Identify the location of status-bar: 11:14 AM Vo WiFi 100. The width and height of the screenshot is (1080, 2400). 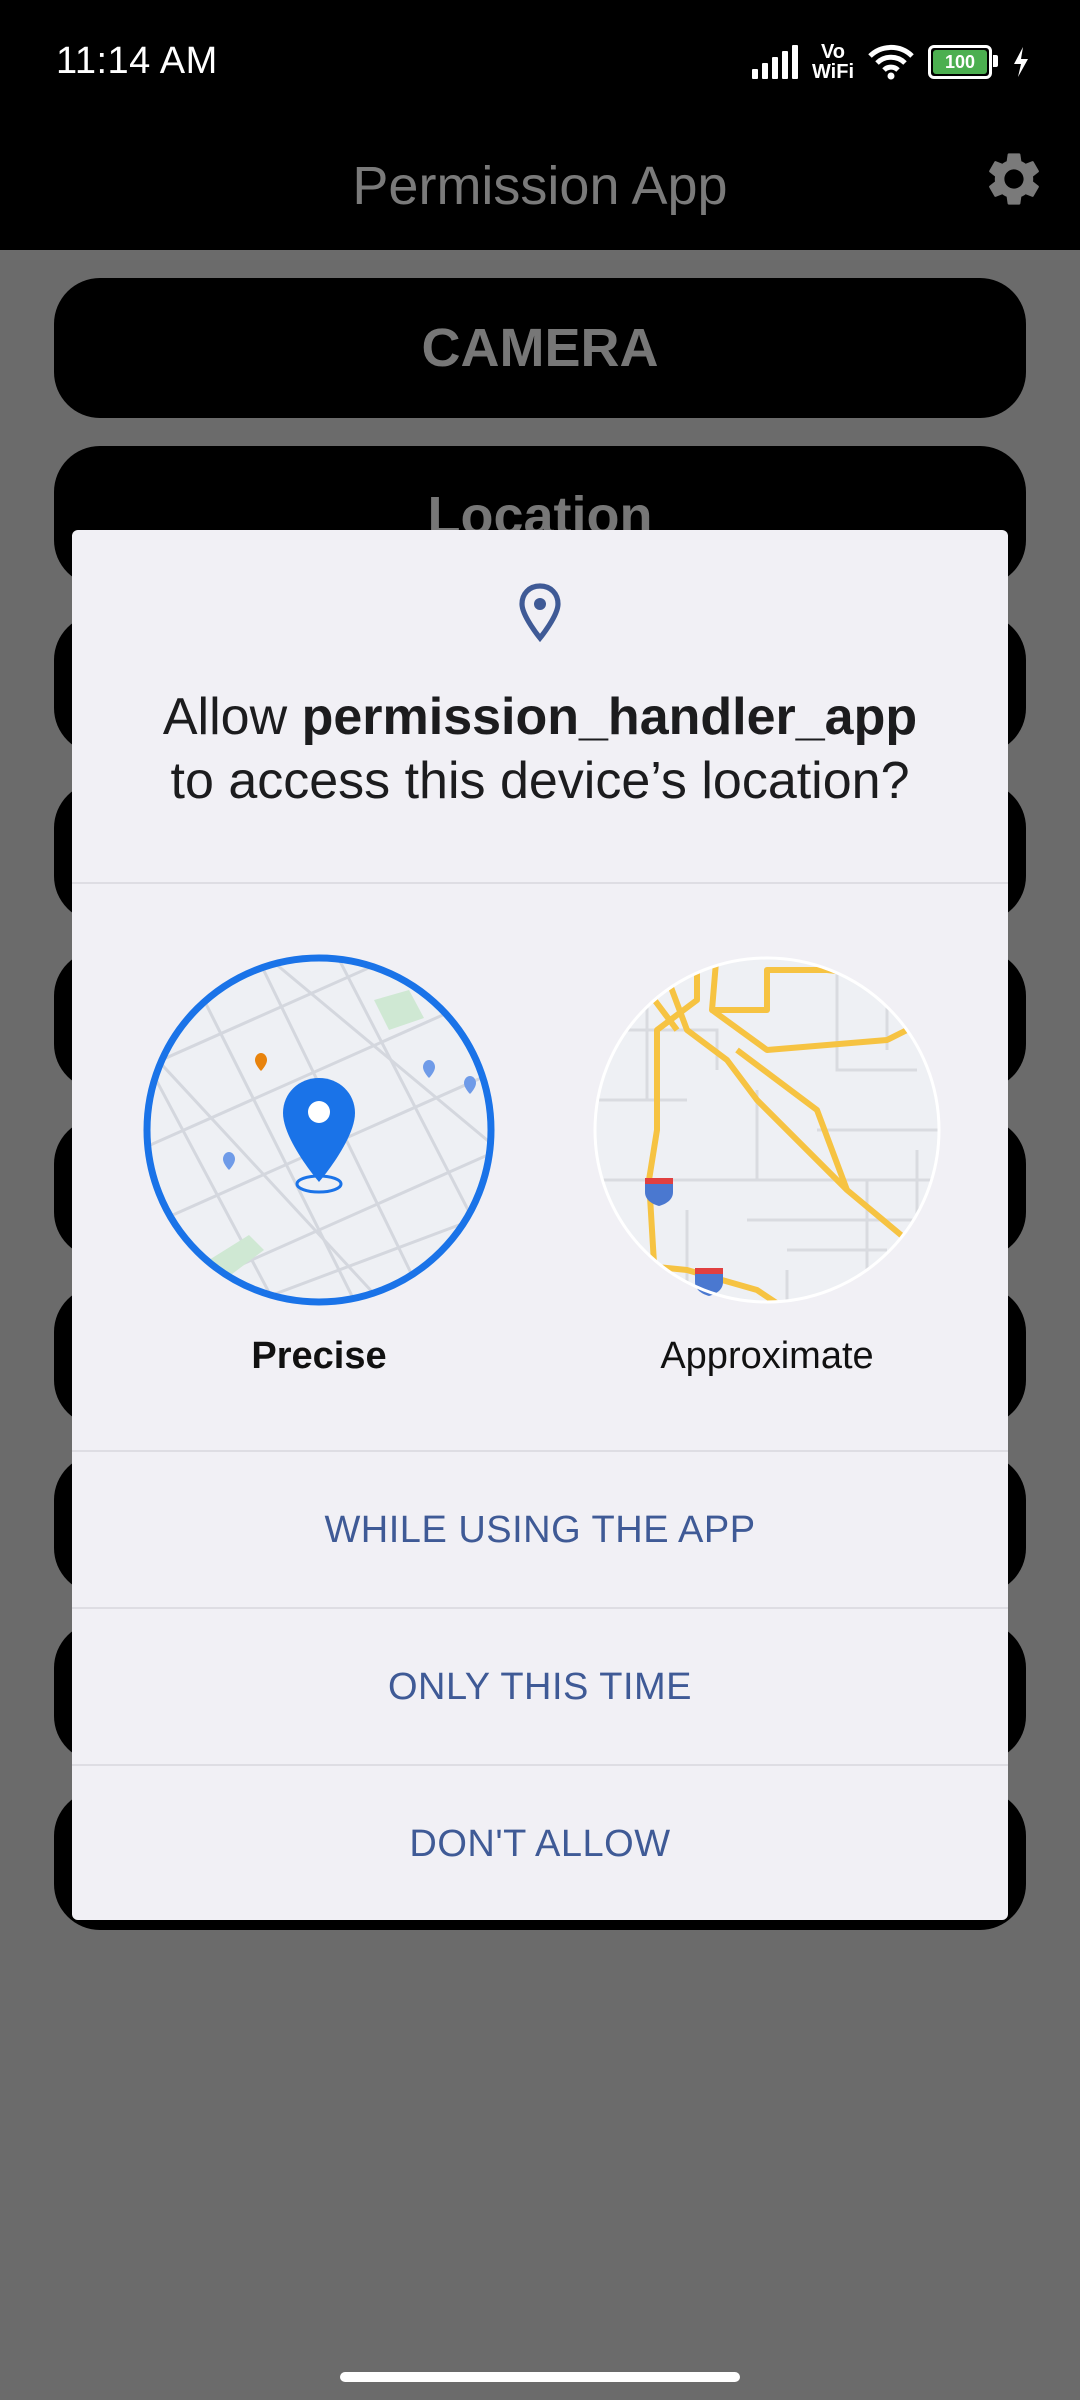
(540, 62).